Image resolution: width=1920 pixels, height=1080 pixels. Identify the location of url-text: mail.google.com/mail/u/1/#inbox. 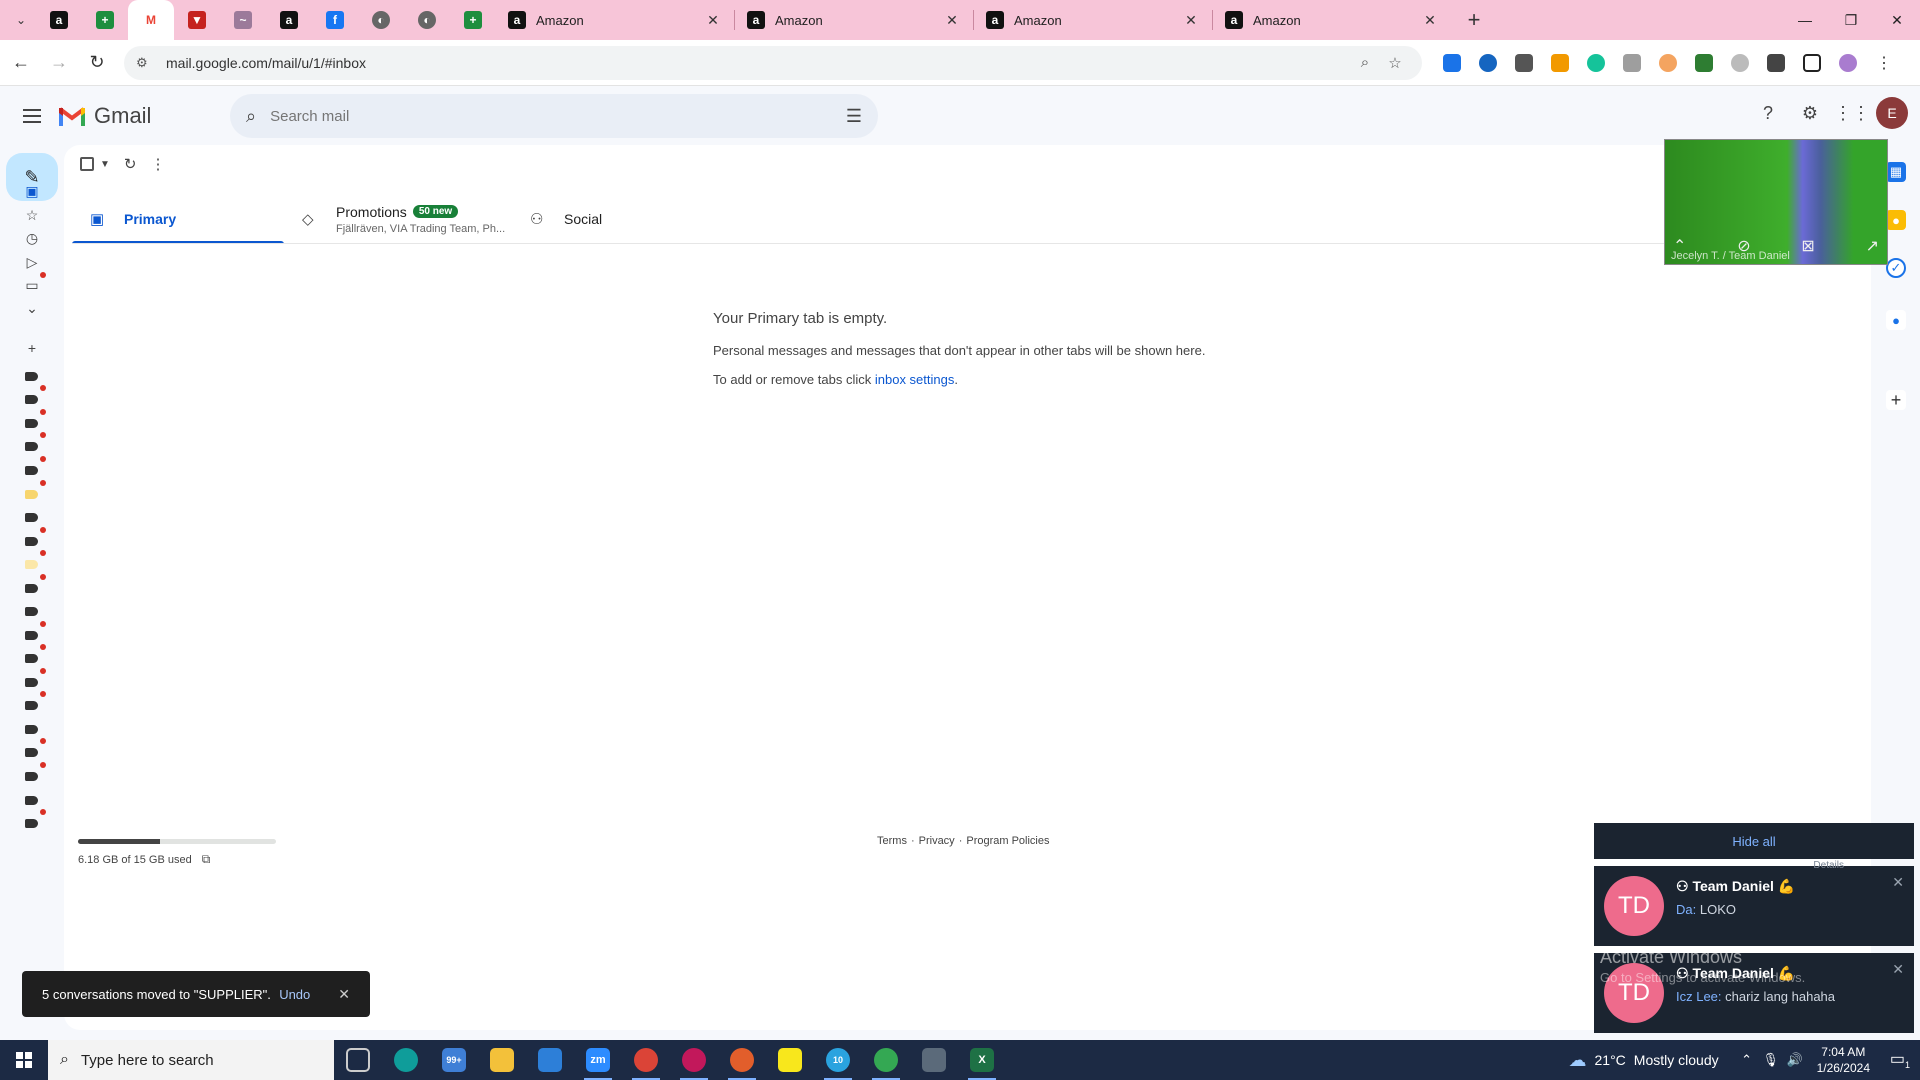
(758, 63).